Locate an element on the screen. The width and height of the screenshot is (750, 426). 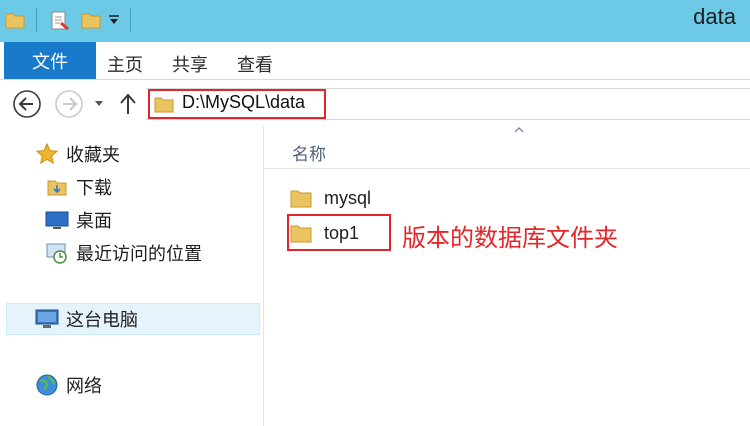
back-icon is located at coordinates (27, 104).